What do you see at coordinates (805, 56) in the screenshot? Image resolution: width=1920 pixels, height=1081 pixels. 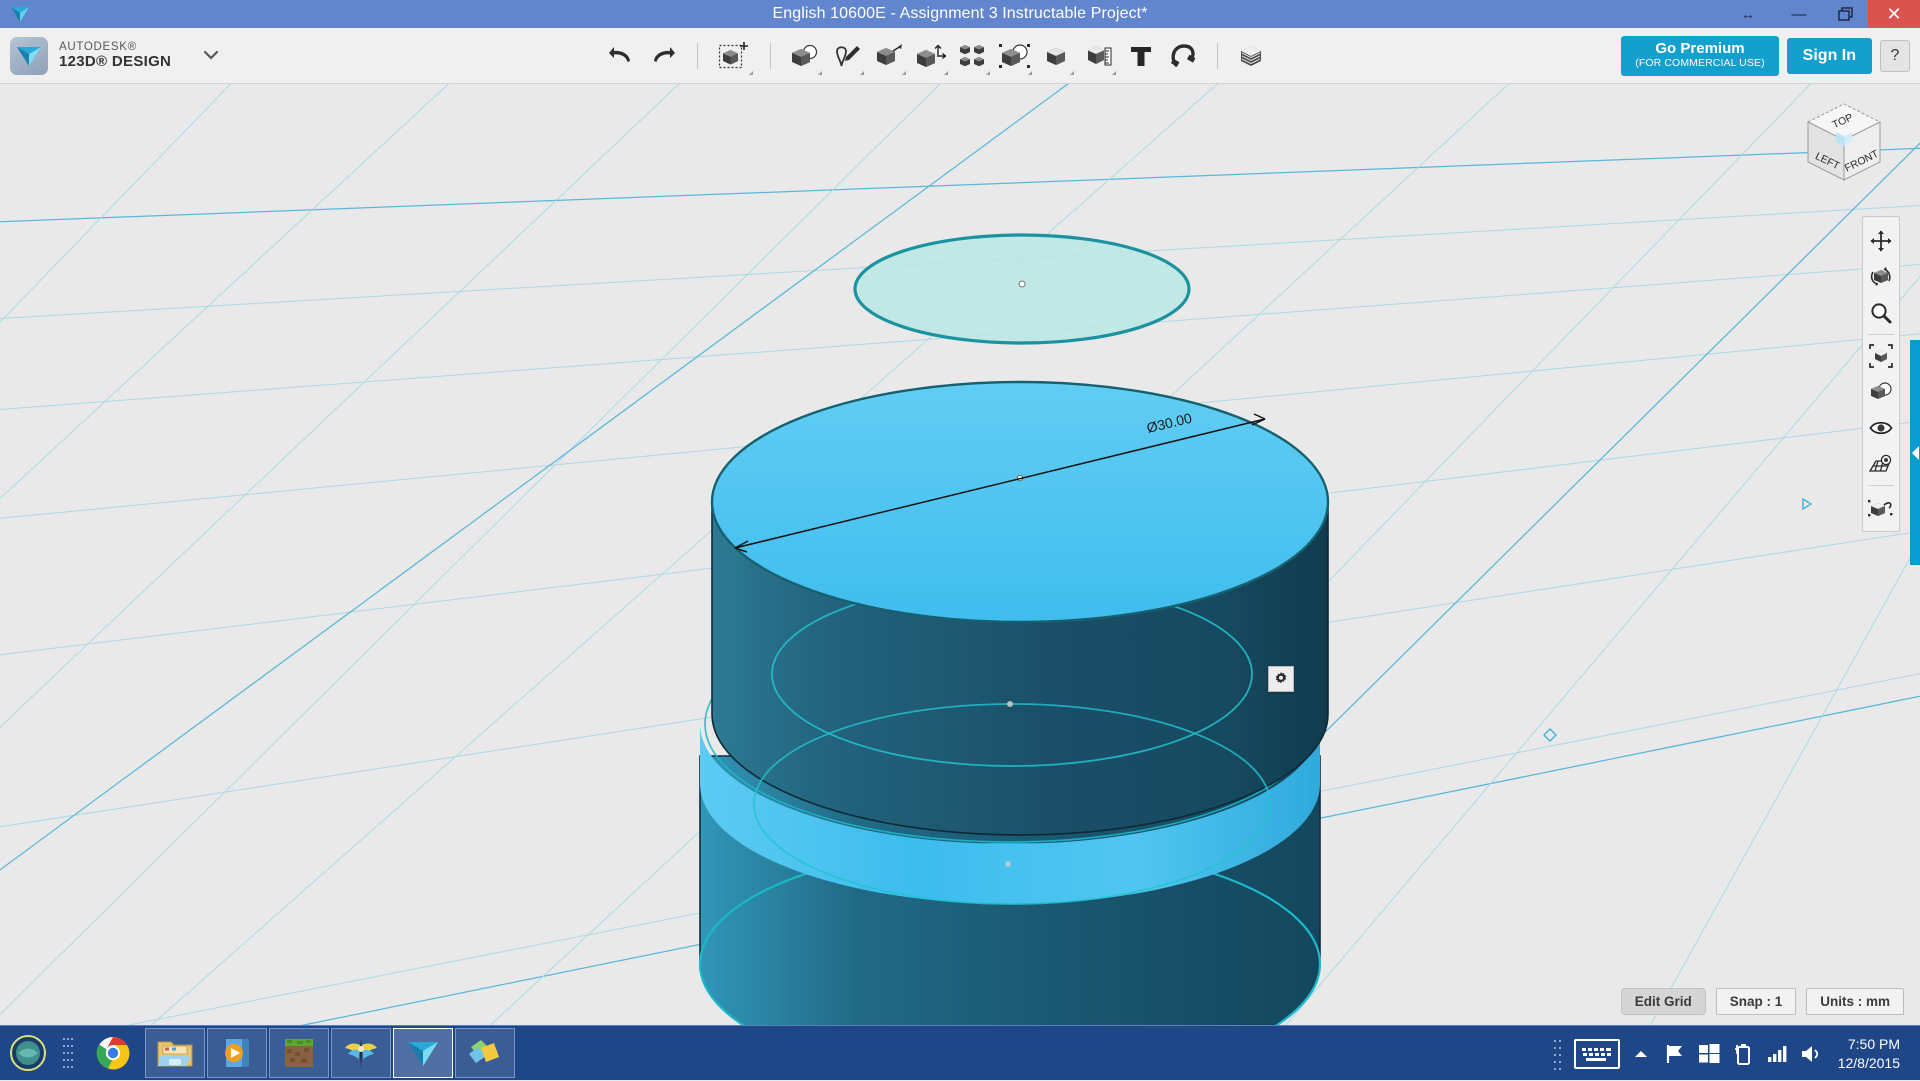 I see `primitives-button` at bounding box center [805, 56].